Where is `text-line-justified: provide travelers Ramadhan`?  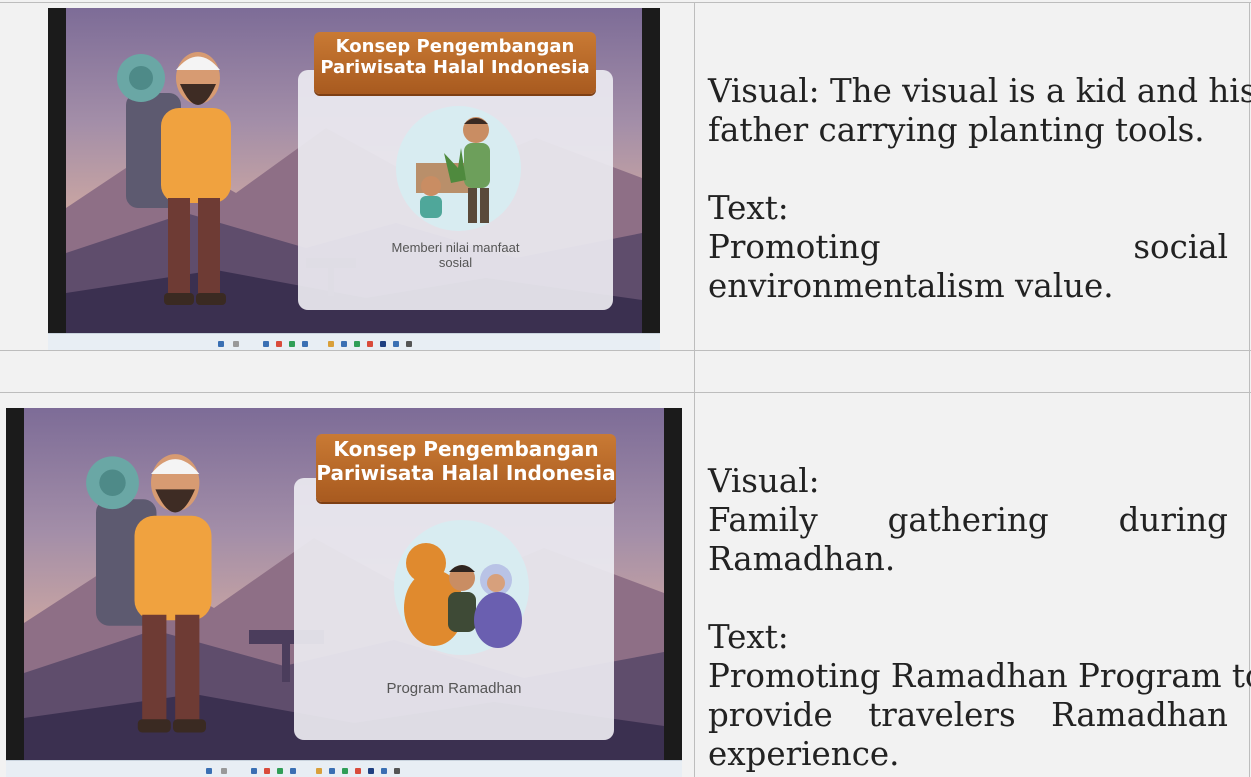
text-line-justified: provide travelers Ramadhan is located at coordinates (968, 715).